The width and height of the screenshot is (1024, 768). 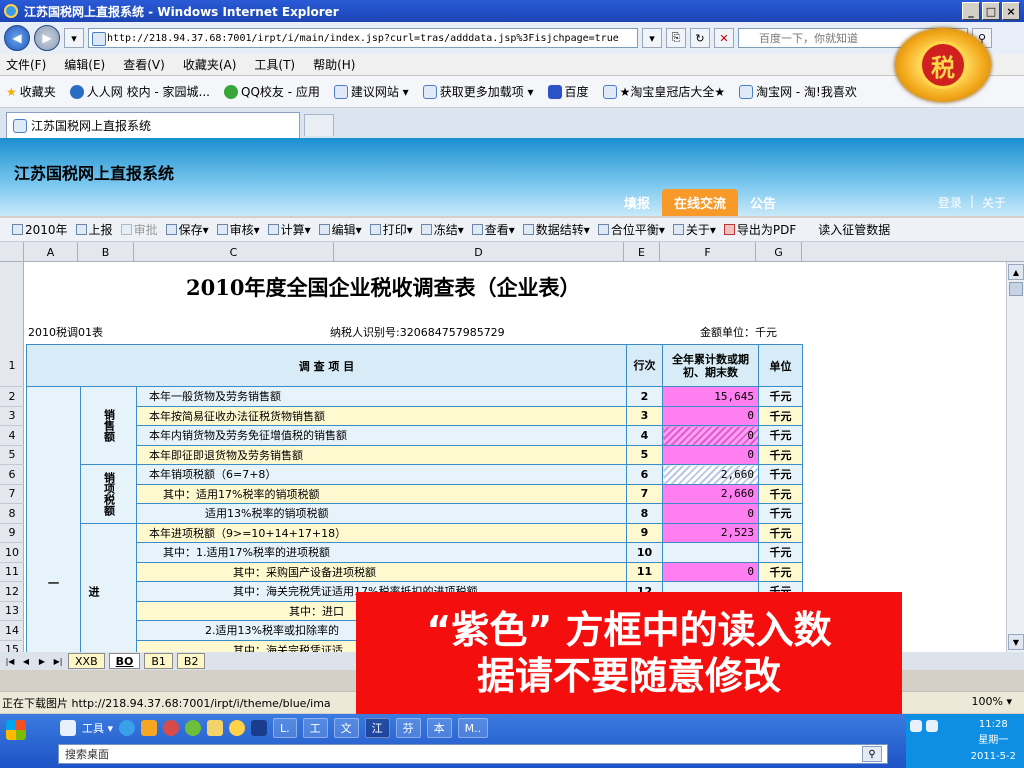 I want to click on row-number: 9, so click(x=12, y=533).